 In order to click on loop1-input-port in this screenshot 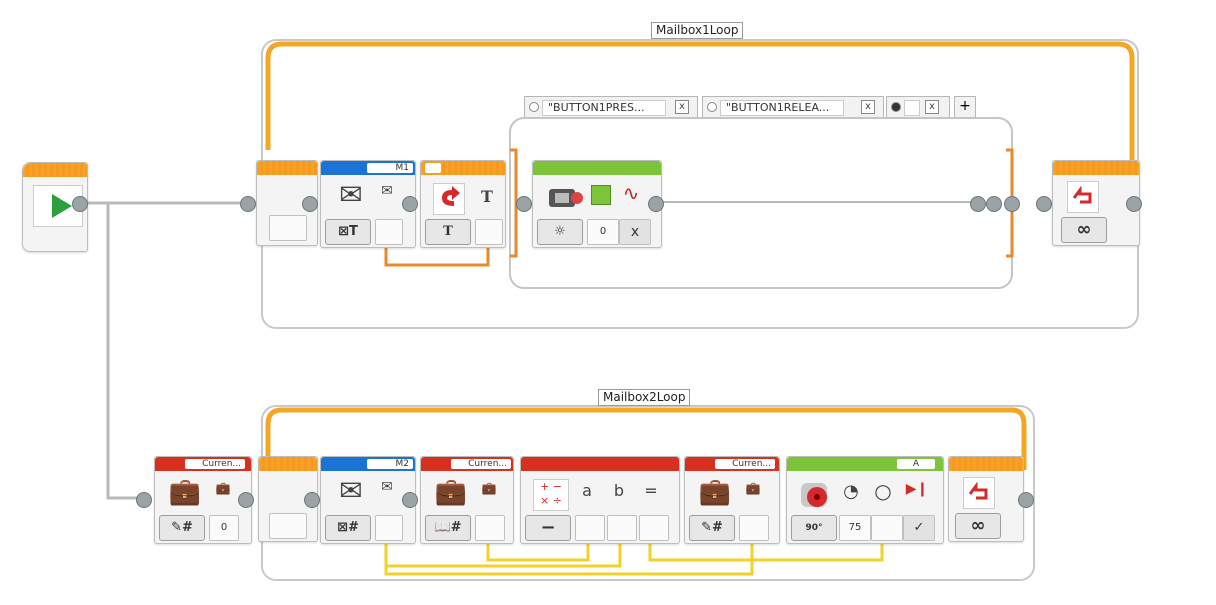, I will do `click(248, 204)`.